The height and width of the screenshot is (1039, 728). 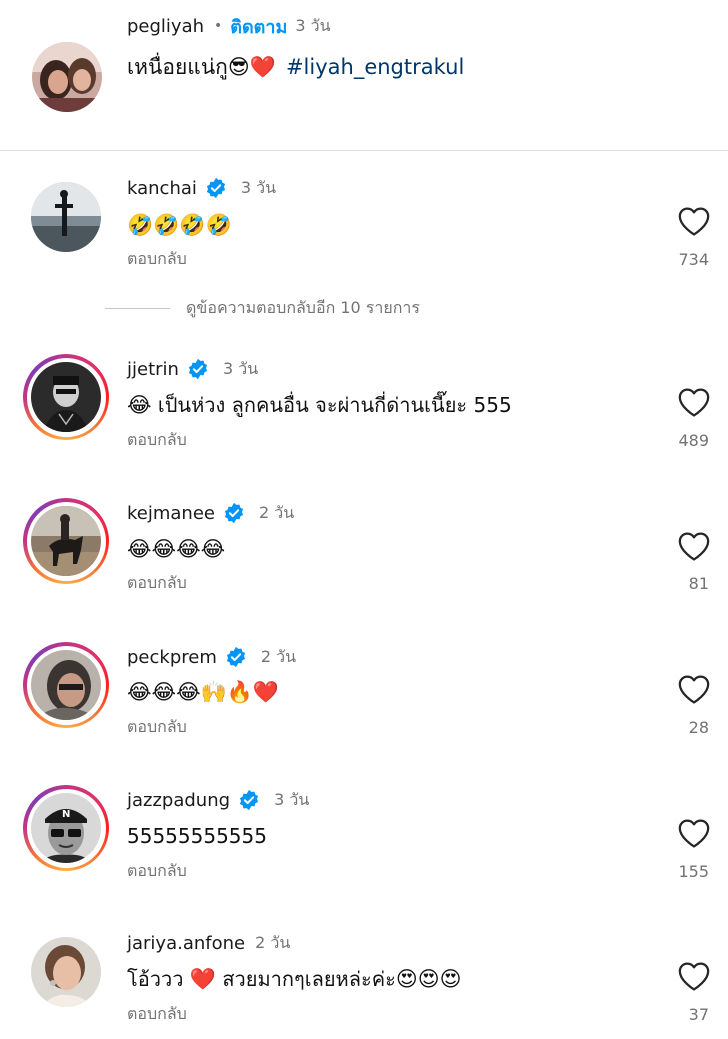 I want to click on caption-hashtag: #liyah_engtrakul, so click(x=375, y=67).